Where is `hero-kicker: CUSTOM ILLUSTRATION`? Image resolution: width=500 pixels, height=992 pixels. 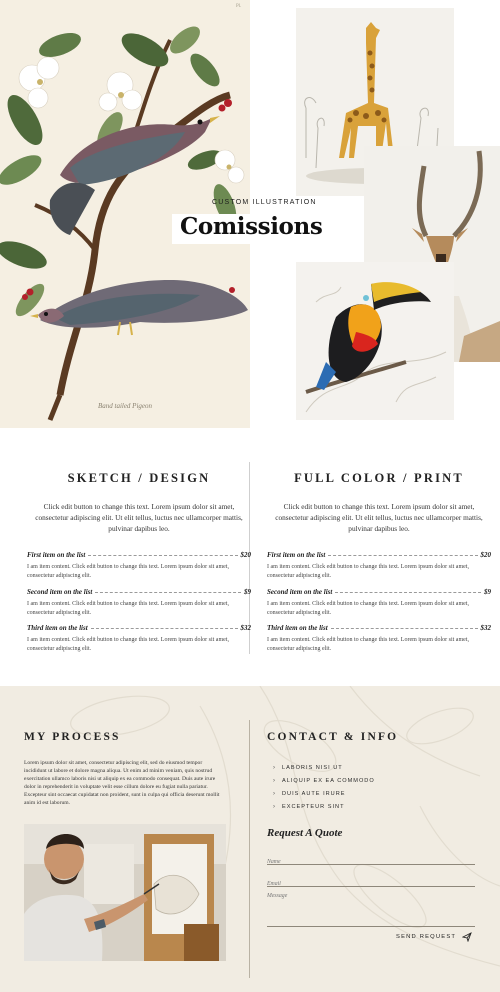
hero-kicker: CUSTOM ILLUSTRATION is located at coordinates (264, 202).